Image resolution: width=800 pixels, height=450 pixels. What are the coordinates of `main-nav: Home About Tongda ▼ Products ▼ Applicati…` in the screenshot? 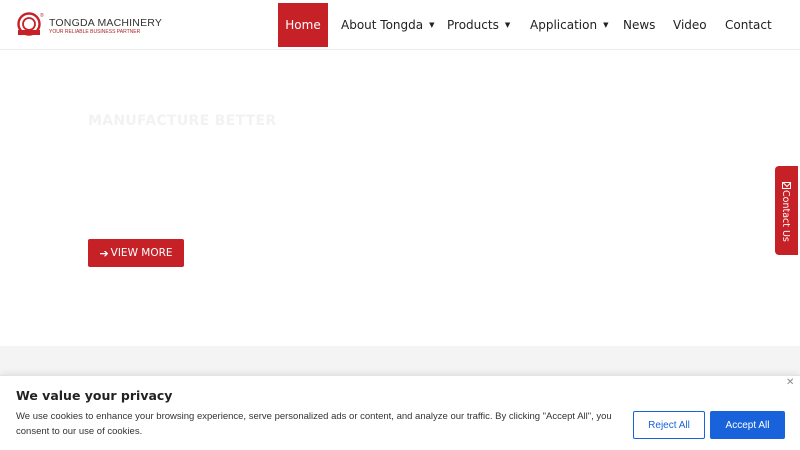 It's located at (535, 25).